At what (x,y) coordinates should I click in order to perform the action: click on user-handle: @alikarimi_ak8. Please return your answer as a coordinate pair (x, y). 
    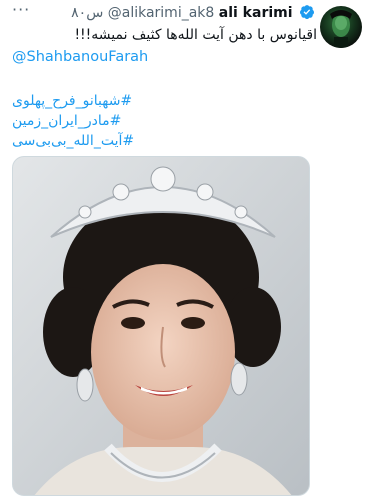
    Looking at the image, I should click on (161, 13).